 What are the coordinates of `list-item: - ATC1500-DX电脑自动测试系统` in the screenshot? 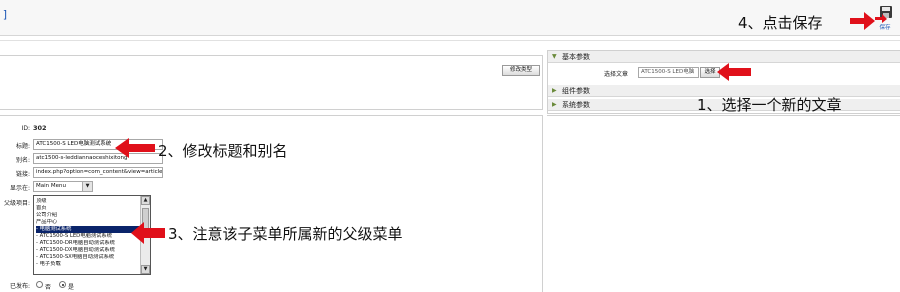 It's located at (87, 250).